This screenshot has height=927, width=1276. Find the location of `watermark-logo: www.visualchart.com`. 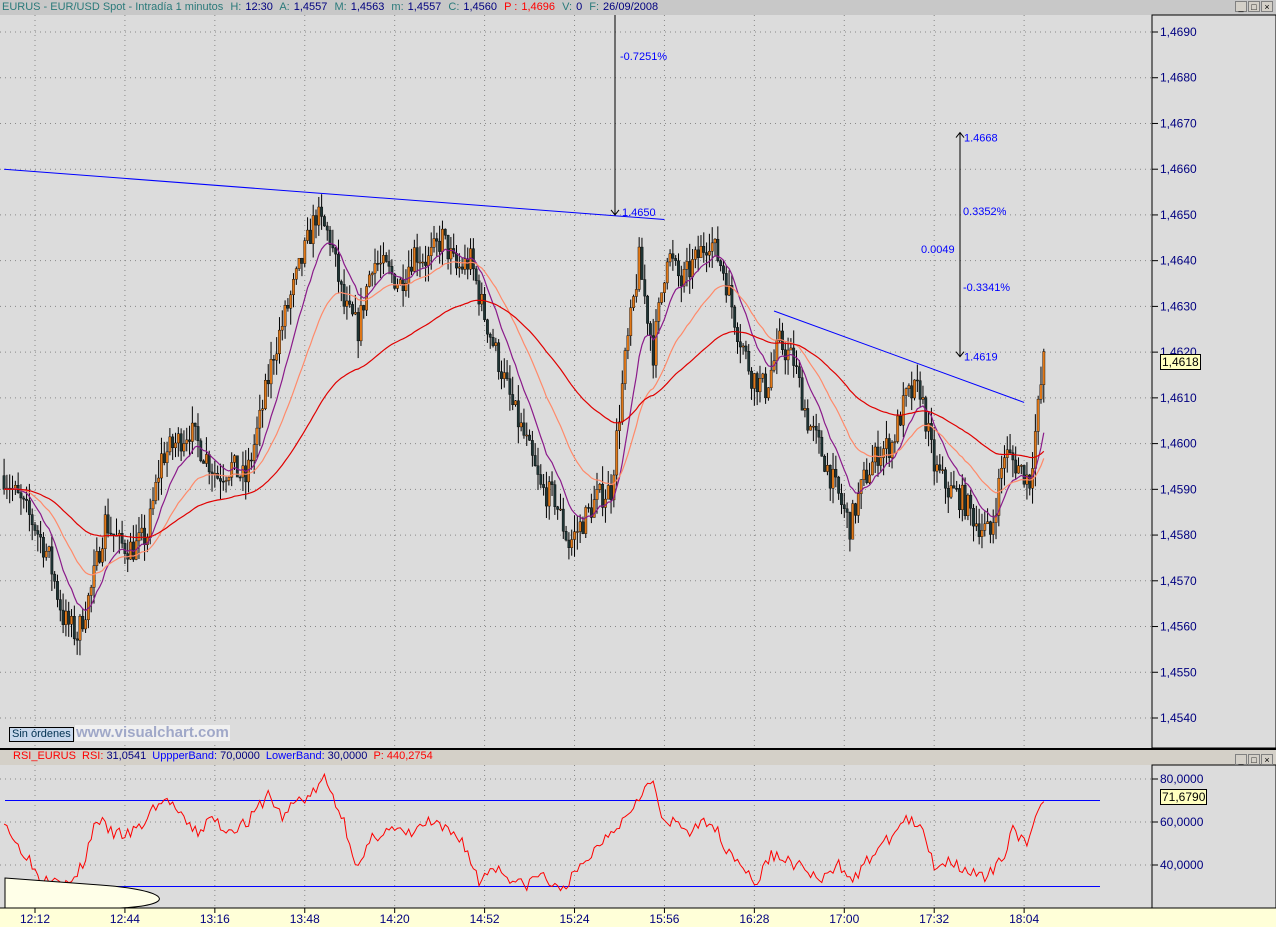

watermark-logo: www.visualchart.com is located at coordinates (152, 732).